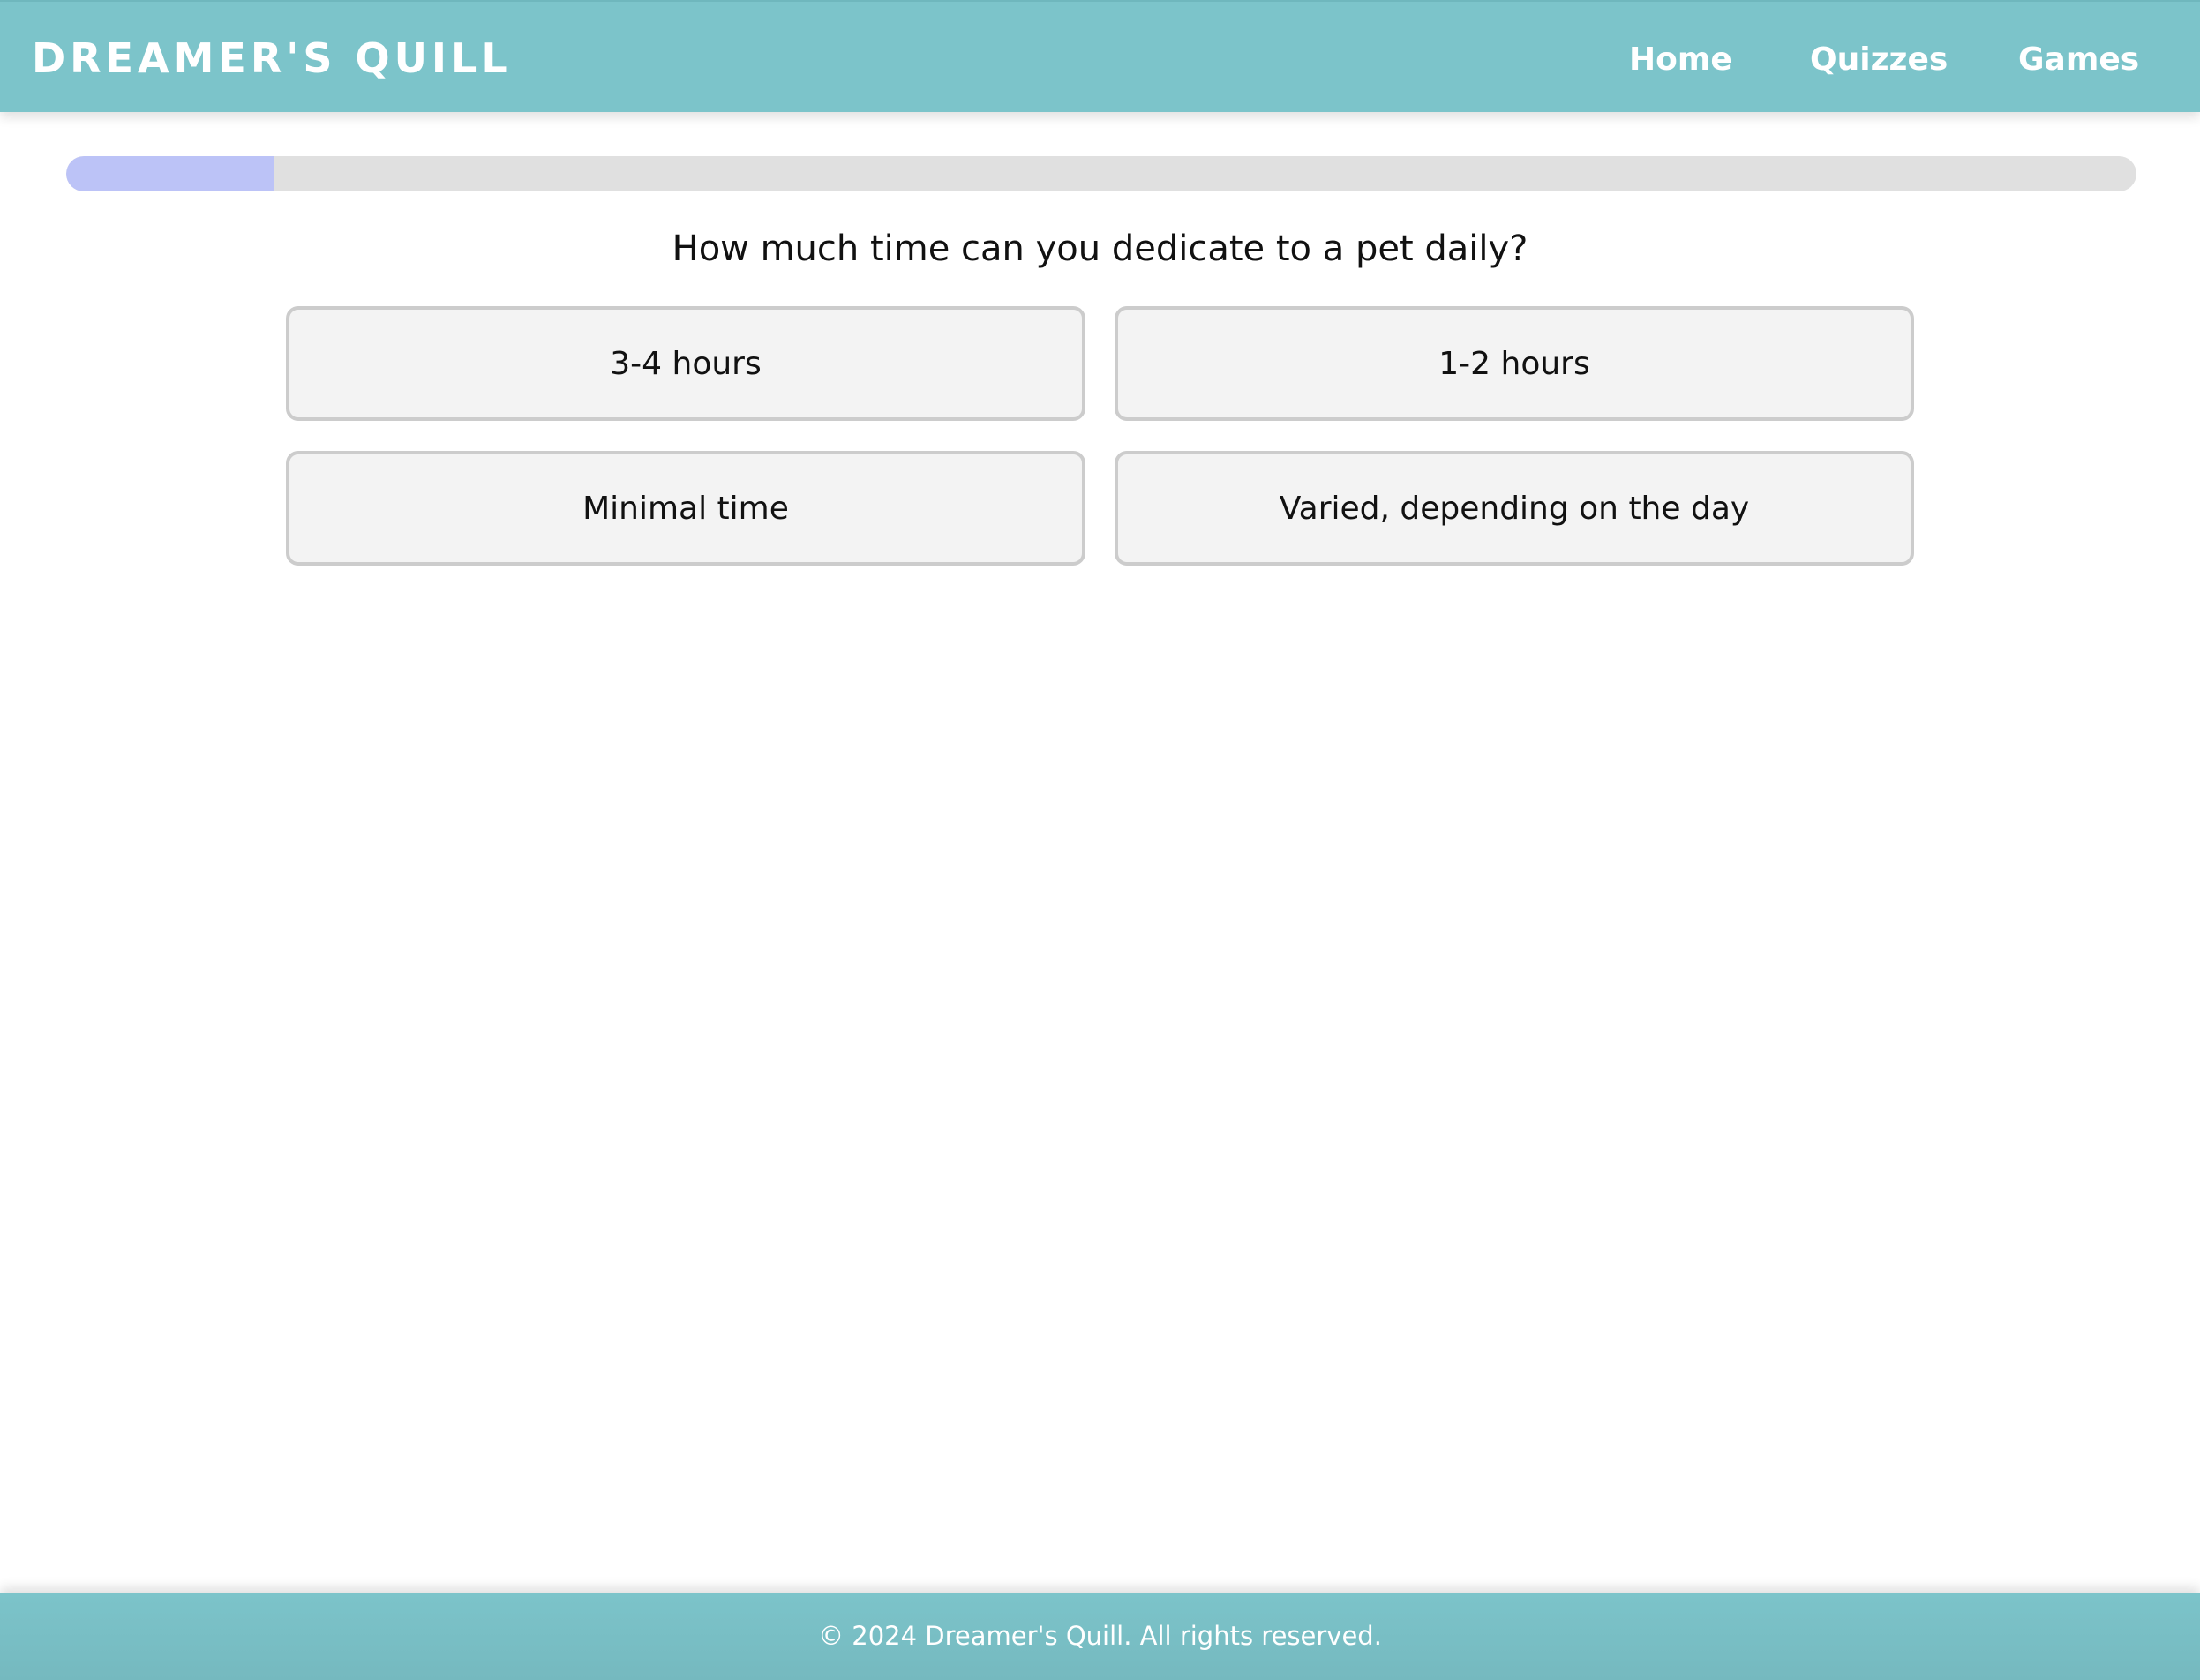 This screenshot has height=1680, width=2200. I want to click on quiz-progress-fill, so click(170, 173).